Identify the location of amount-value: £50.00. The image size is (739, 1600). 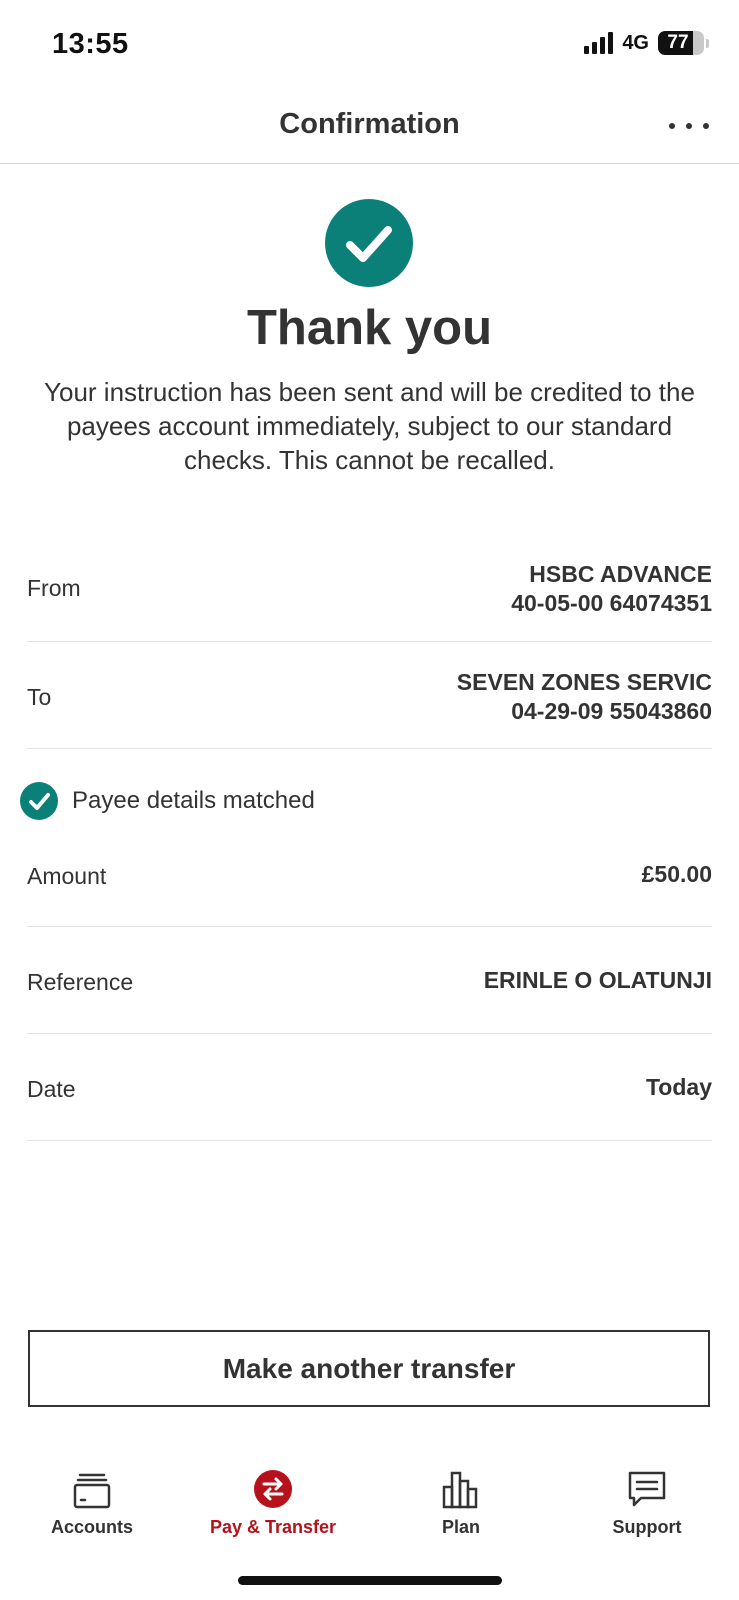
(676, 874).